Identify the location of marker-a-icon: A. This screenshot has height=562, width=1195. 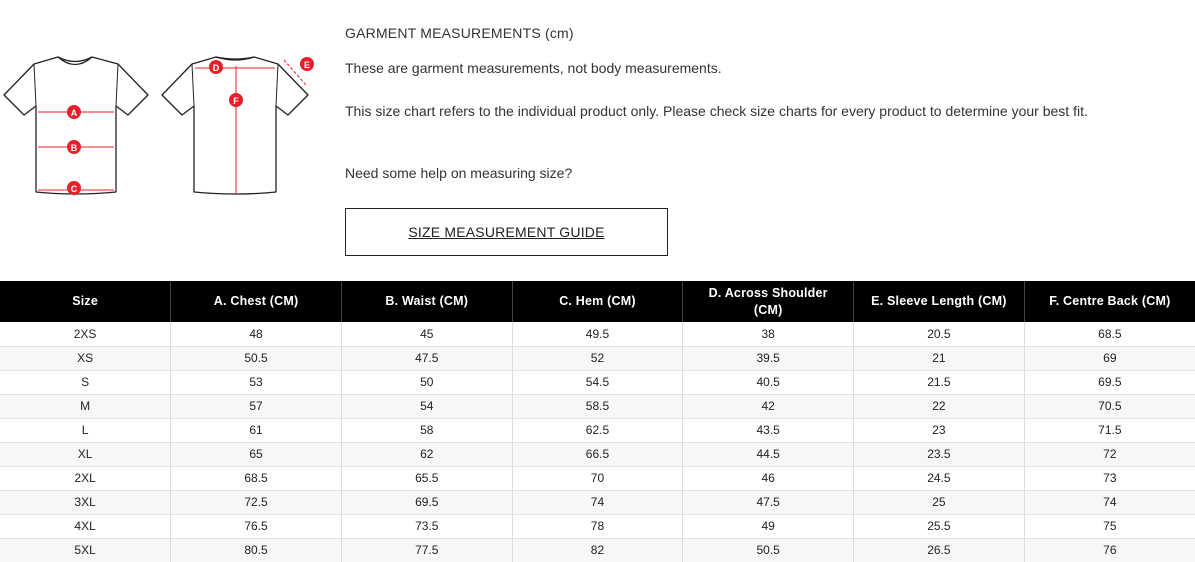
(74, 112).